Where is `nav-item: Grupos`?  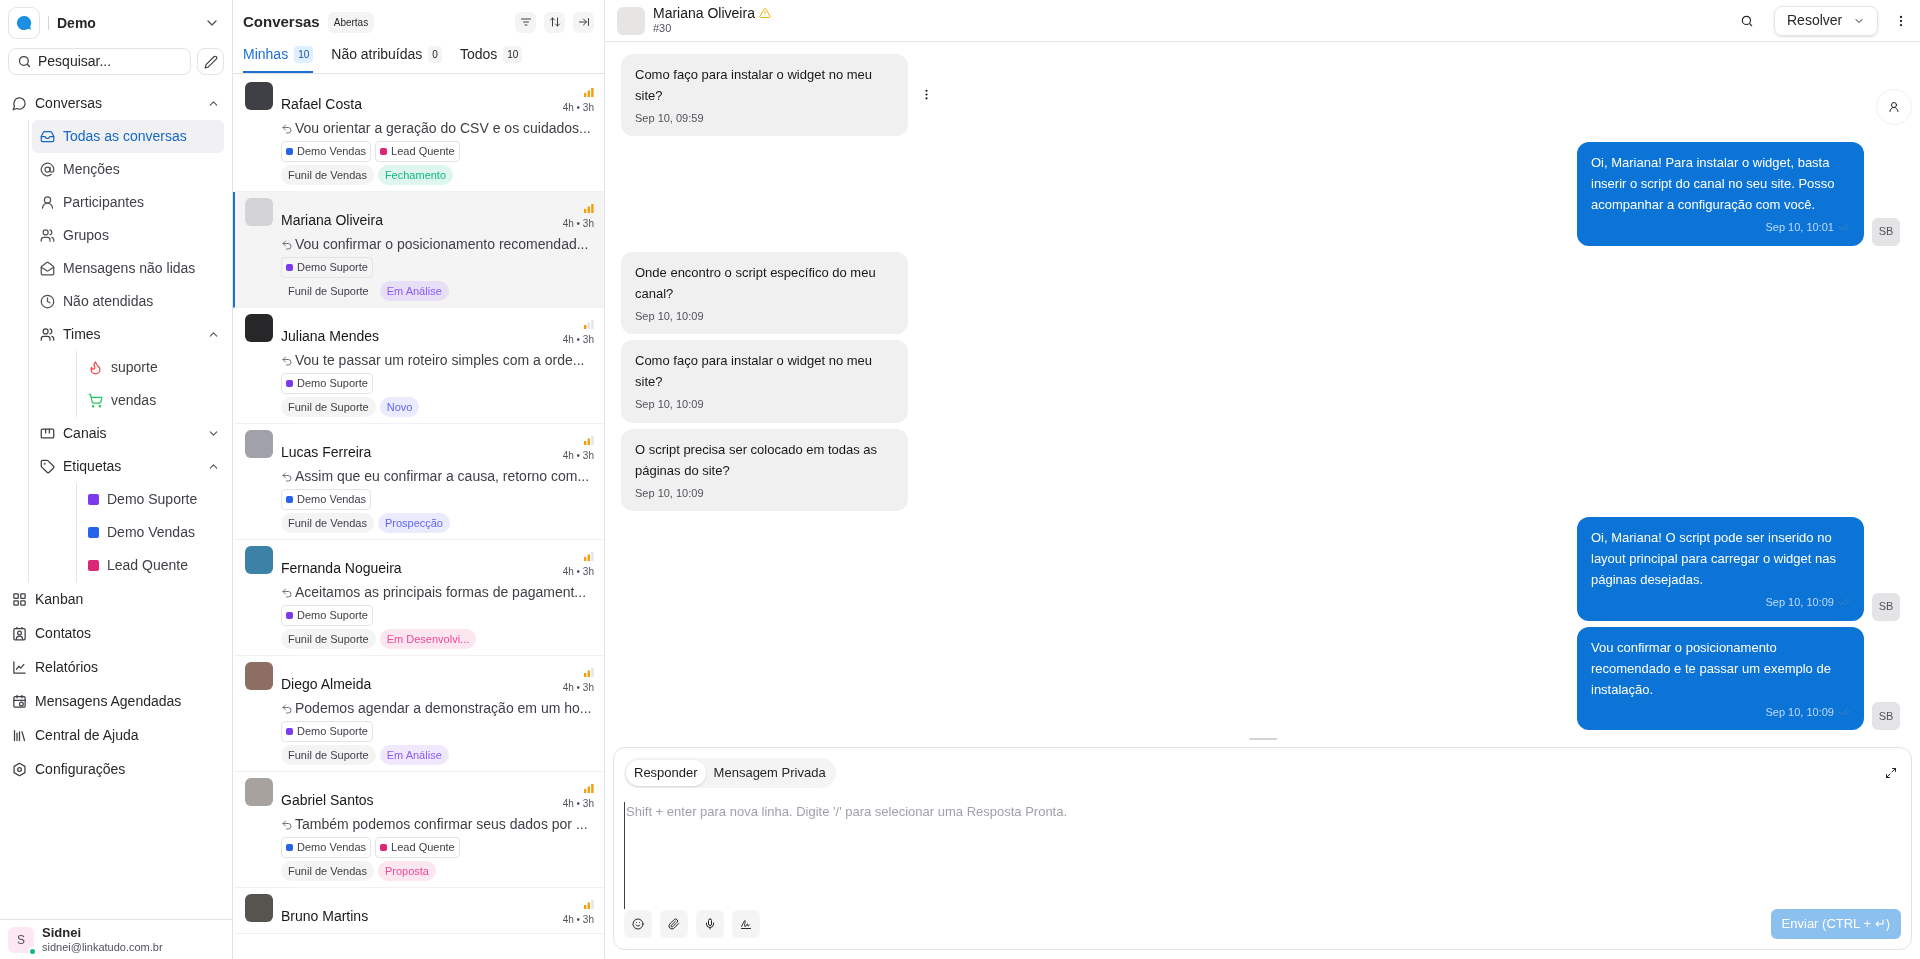
nav-item: Grupos is located at coordinates (128, 235).